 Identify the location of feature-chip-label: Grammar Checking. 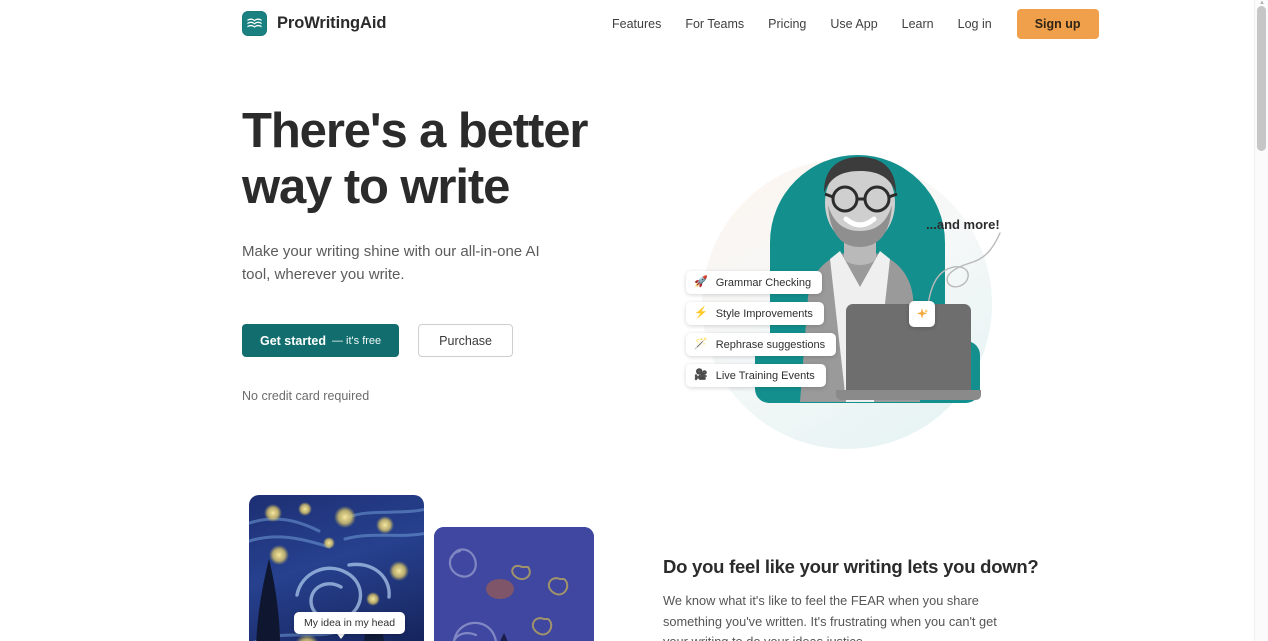
(763, 282).